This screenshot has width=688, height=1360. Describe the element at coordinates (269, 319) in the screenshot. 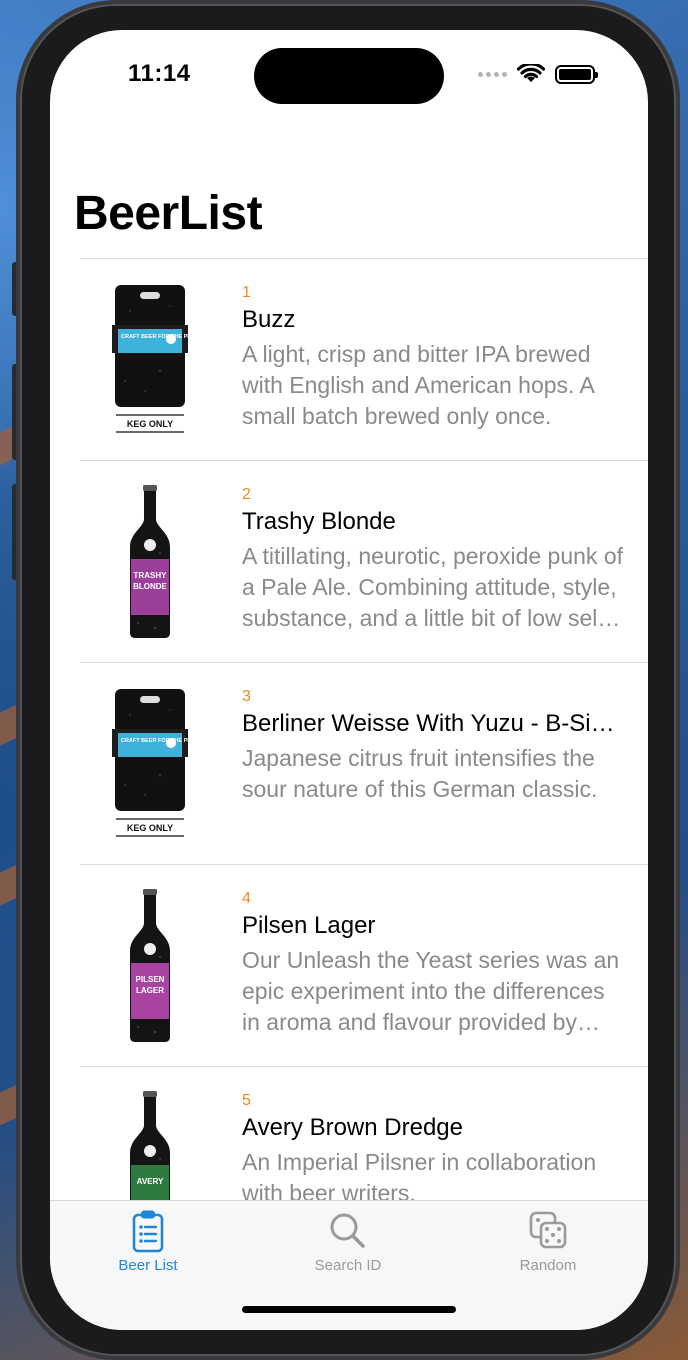

I see `beer-name: Buzz` at that location.